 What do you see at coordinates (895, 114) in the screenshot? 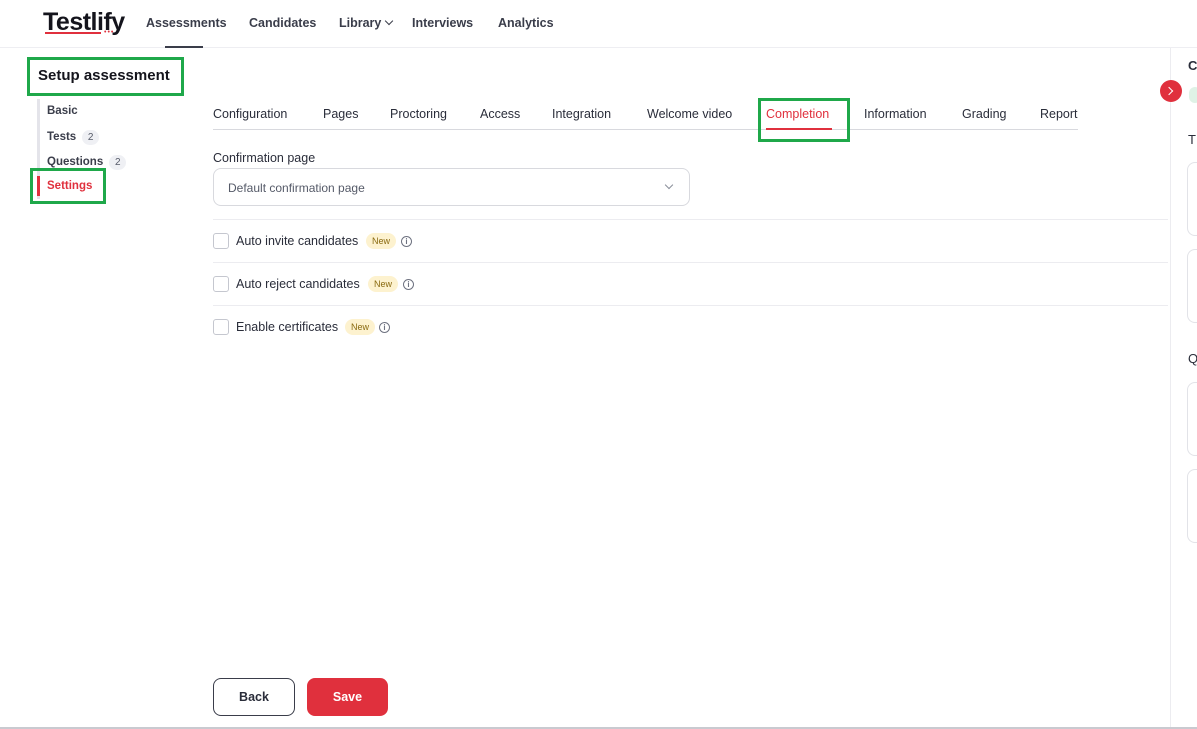
I see `tab-information: Information` at bounding box center [895, 114].